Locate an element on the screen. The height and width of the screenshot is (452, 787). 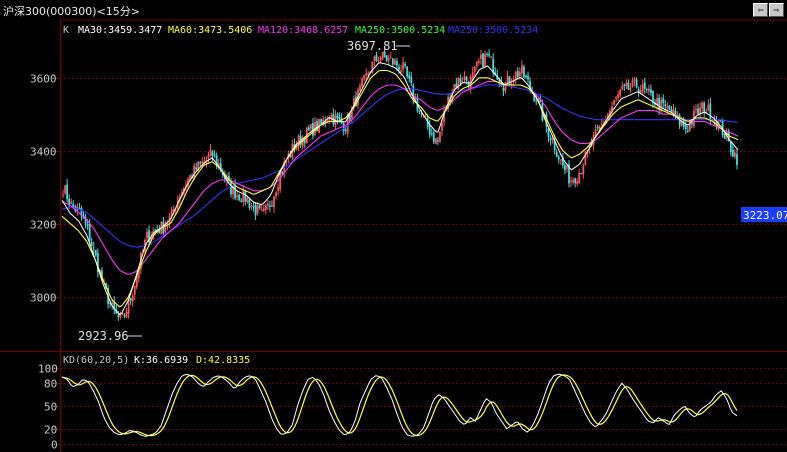
d-line is located at coordinates (399, 405).